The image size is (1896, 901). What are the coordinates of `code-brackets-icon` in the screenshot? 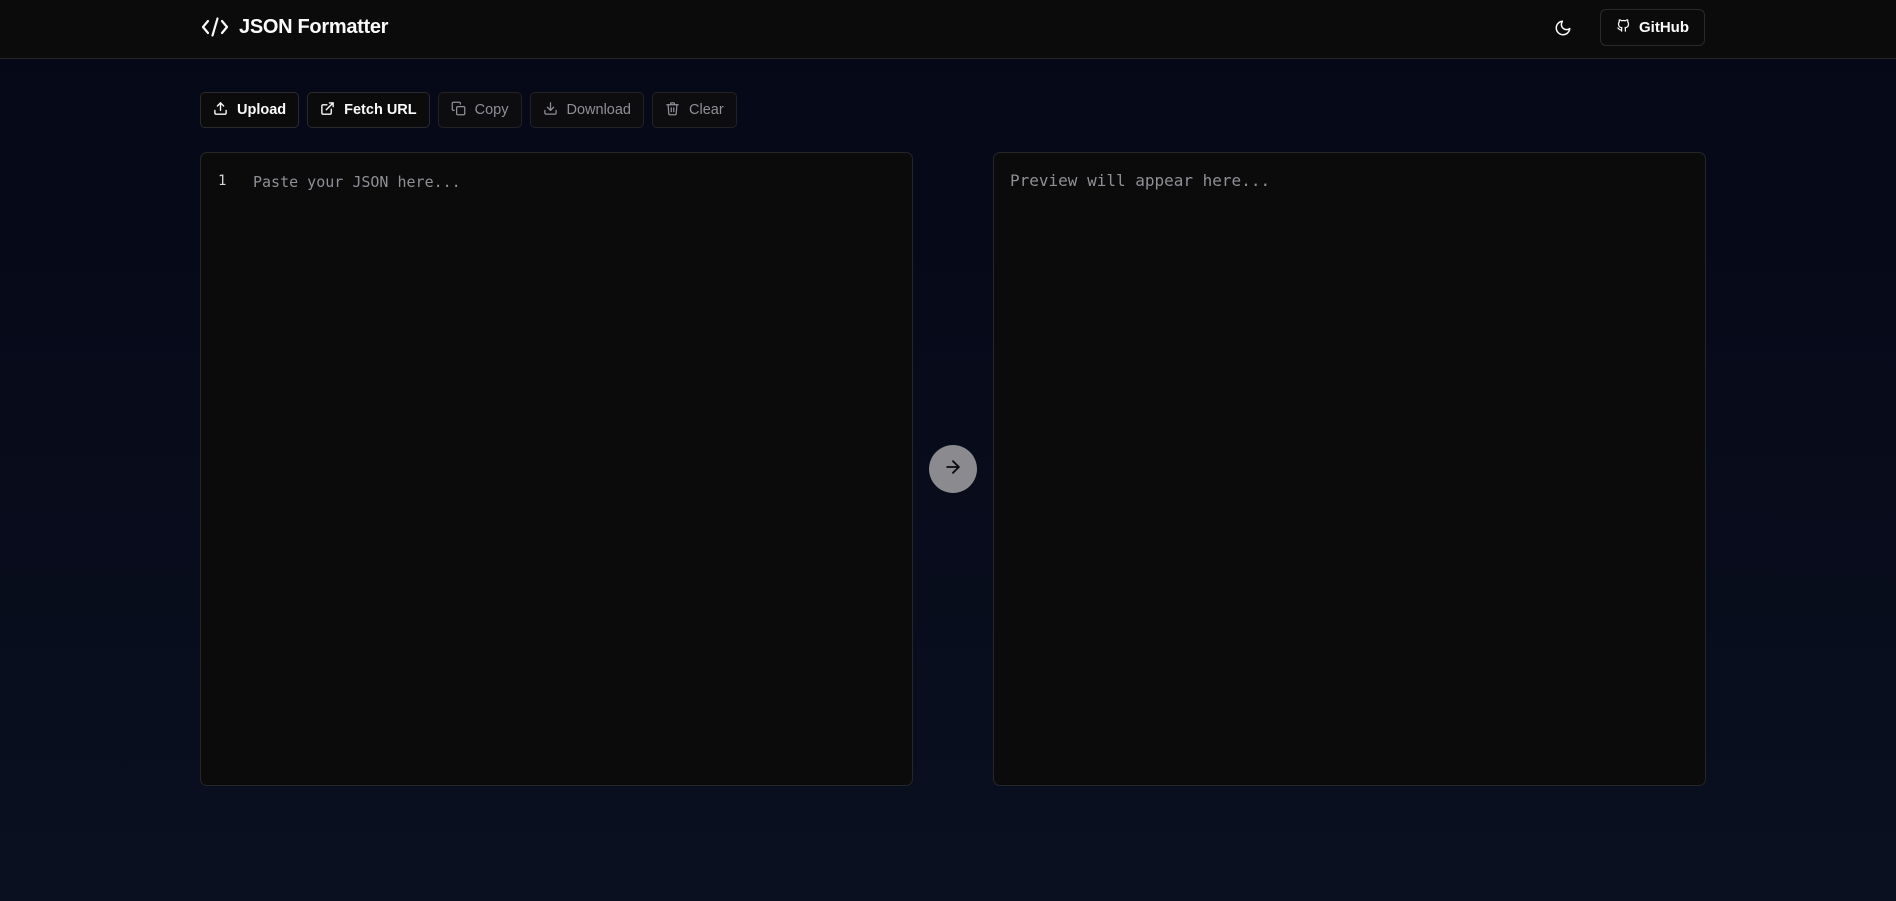 It's located at (215, 27).